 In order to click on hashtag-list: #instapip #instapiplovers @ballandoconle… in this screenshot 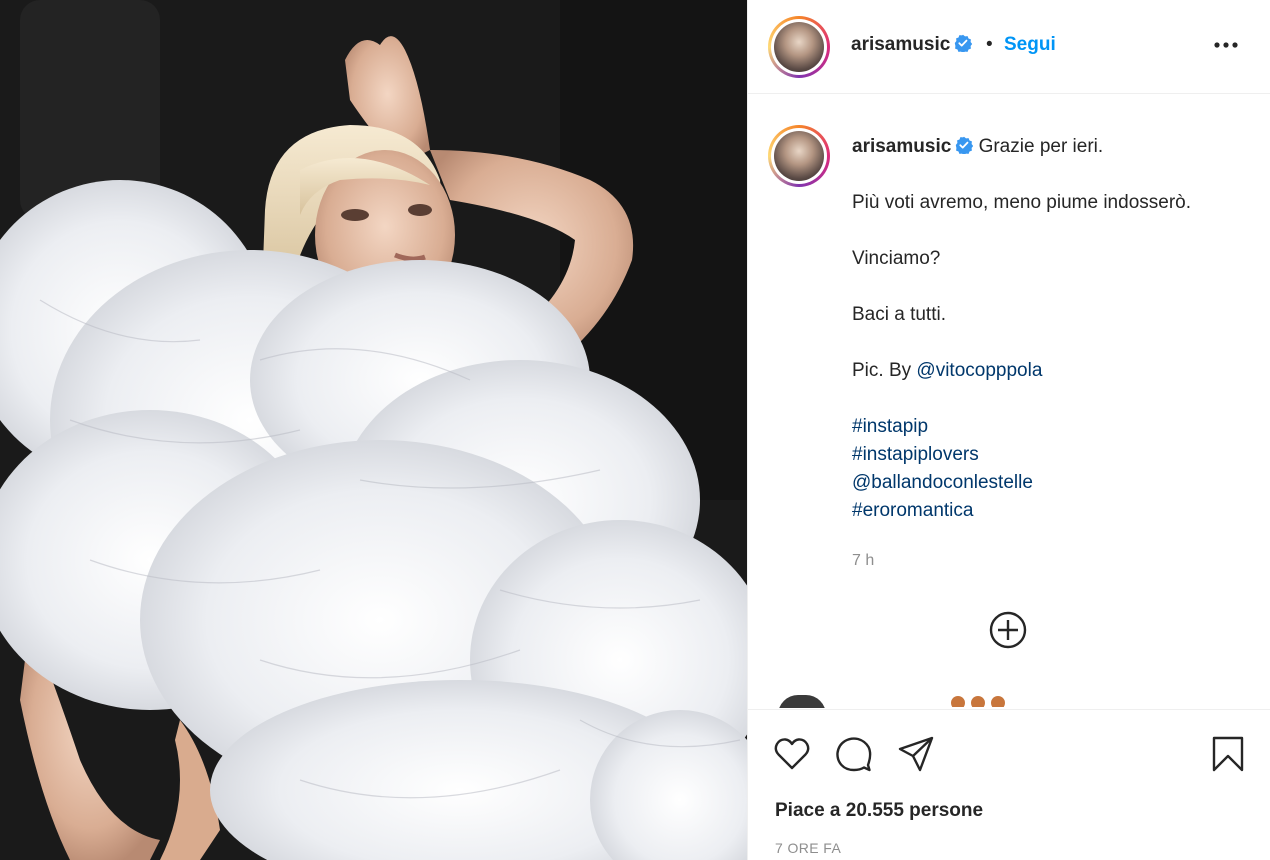, I will do `click(1052, 469)`.